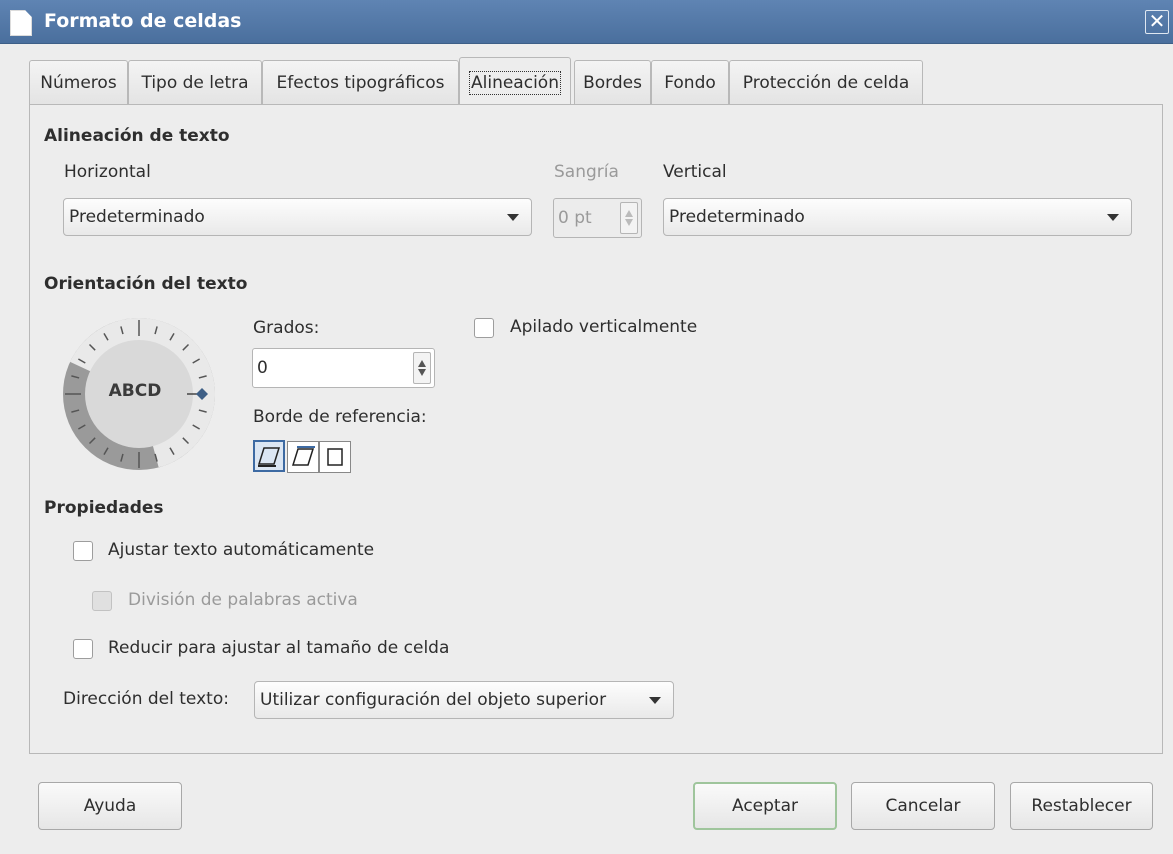 Image resolution: width=1173 pixels, height=854 pixels. I want to click on text-extension-top-icon, so click(303, 456).